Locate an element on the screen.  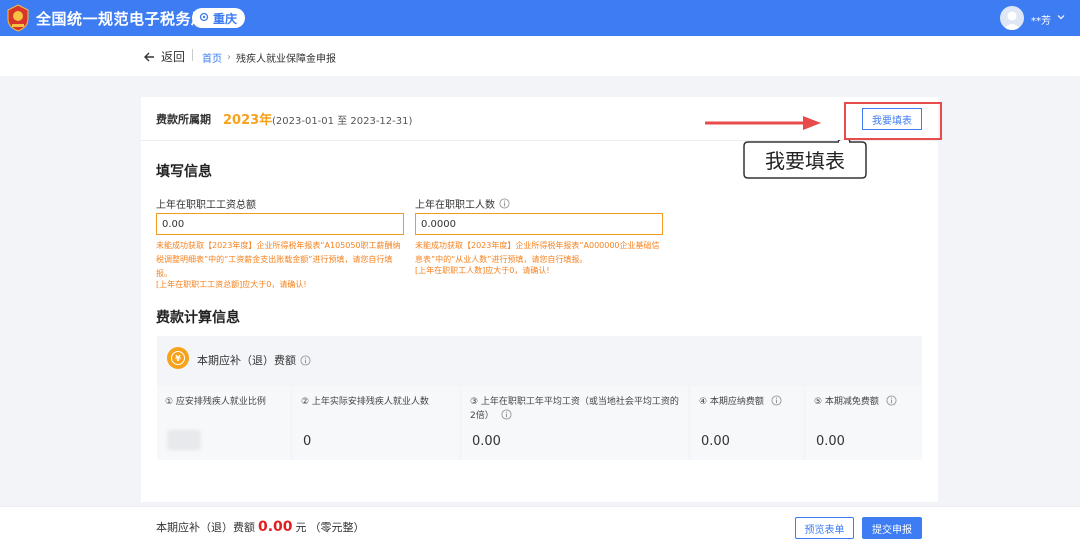
salary-total-error: [上年在职职工工资总额]应大于0，请确认! is located at coordinates (231, 284).